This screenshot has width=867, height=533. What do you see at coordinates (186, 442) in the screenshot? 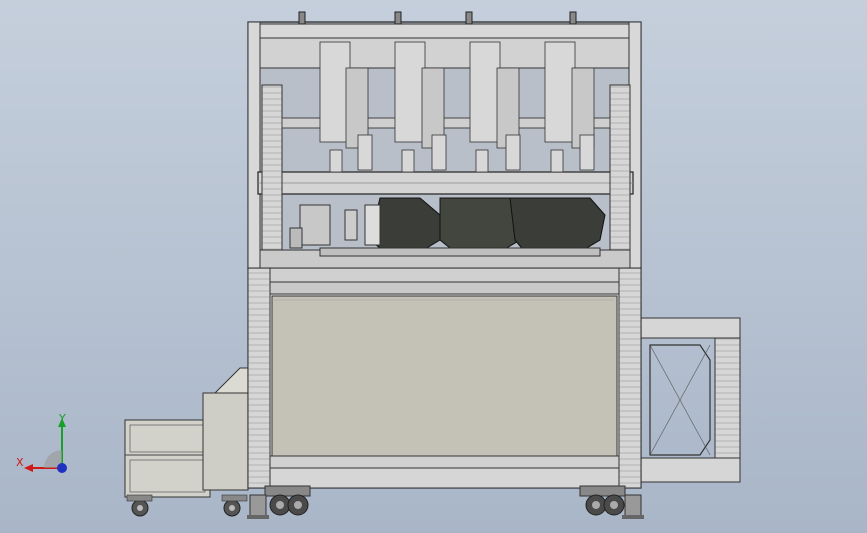
I see `left-drawer-unit` at bounding box center [186, 442].